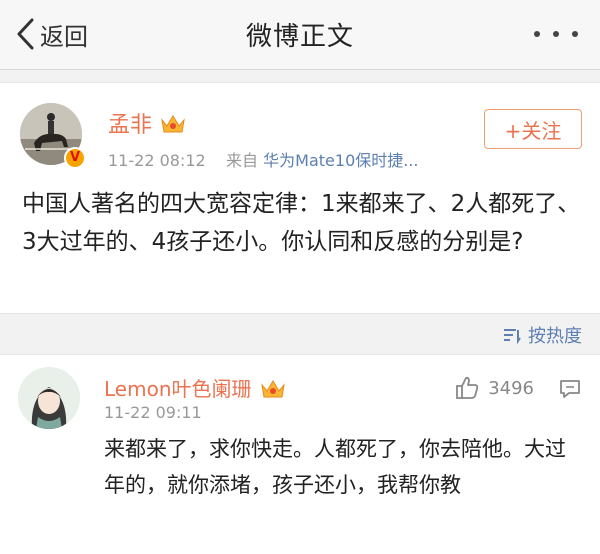 The width and height of the screenshot is (600, 554). Describe the element at coordinates (242, 160) in the screenshot. I see `source-prefix: 来自` at that location.